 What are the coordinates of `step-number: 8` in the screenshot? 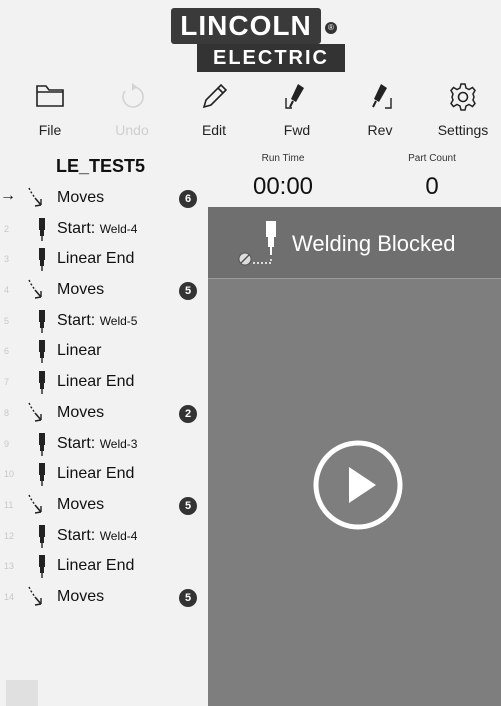 It's located at (7, 412).